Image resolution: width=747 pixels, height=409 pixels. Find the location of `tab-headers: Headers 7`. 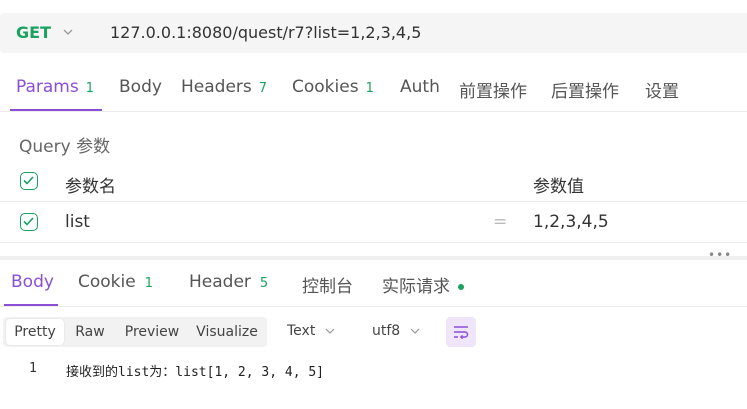

tab-headers: Headers 7 is located at coordinates (224, 87).